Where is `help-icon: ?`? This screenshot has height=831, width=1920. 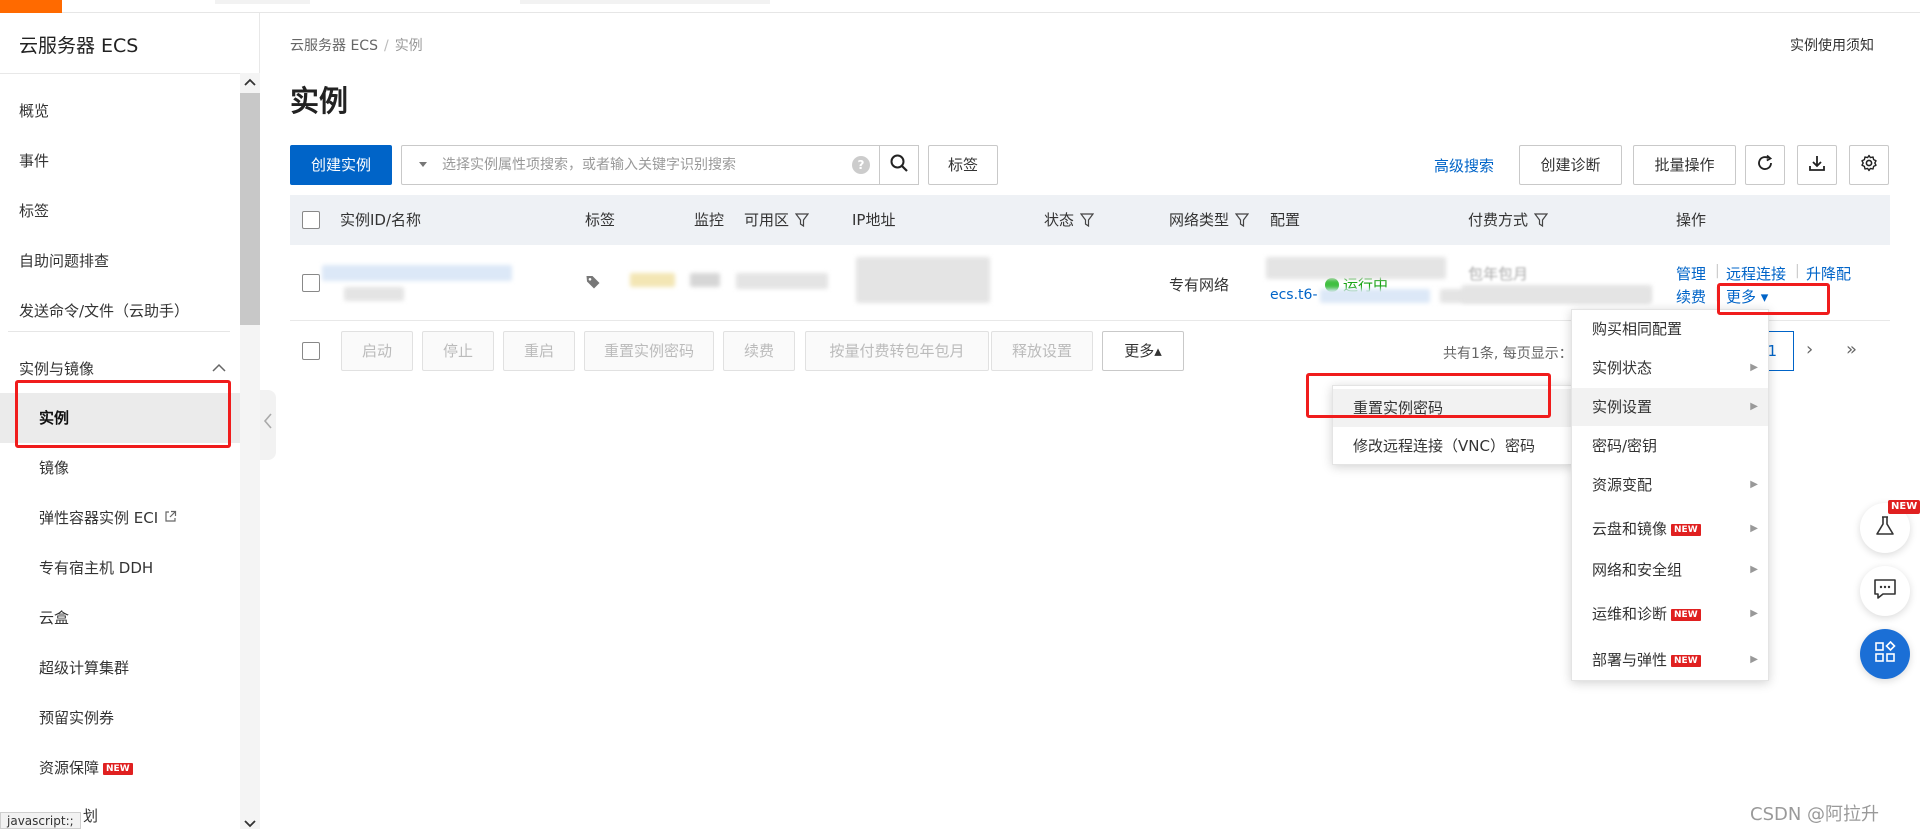 help-icon: ? is located at coordinates (861, 165).